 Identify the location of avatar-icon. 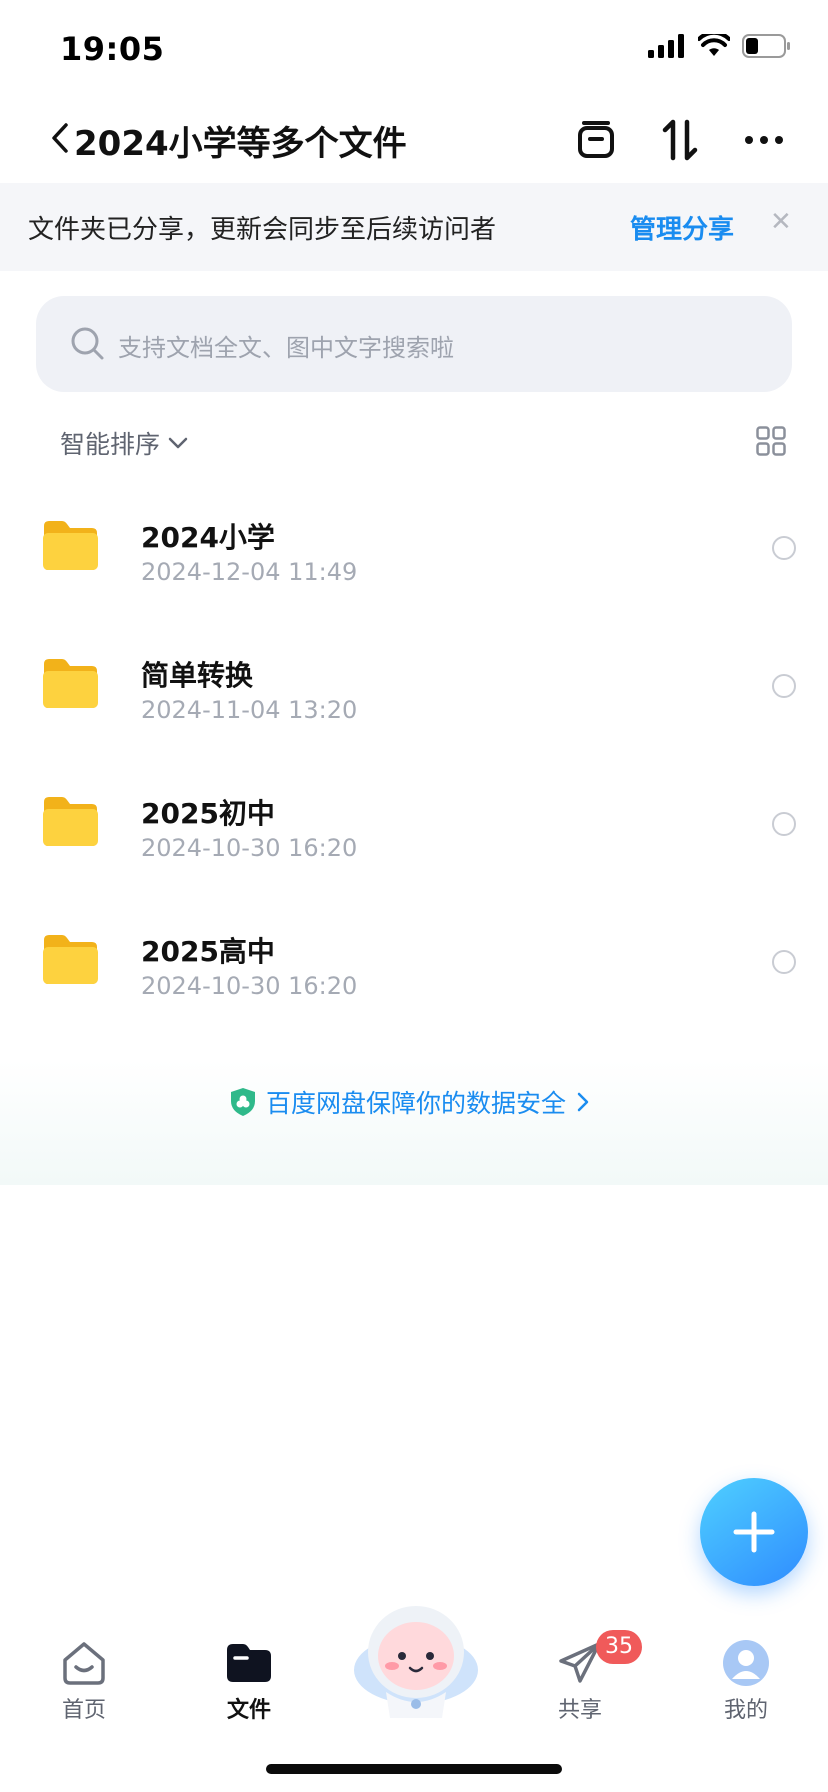
(746, 1663).